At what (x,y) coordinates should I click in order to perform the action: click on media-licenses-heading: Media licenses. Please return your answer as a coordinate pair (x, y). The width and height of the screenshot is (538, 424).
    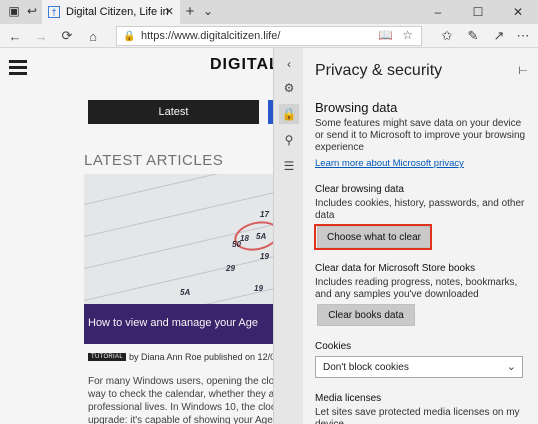
    Looking at the image, I should click on (348, 398).